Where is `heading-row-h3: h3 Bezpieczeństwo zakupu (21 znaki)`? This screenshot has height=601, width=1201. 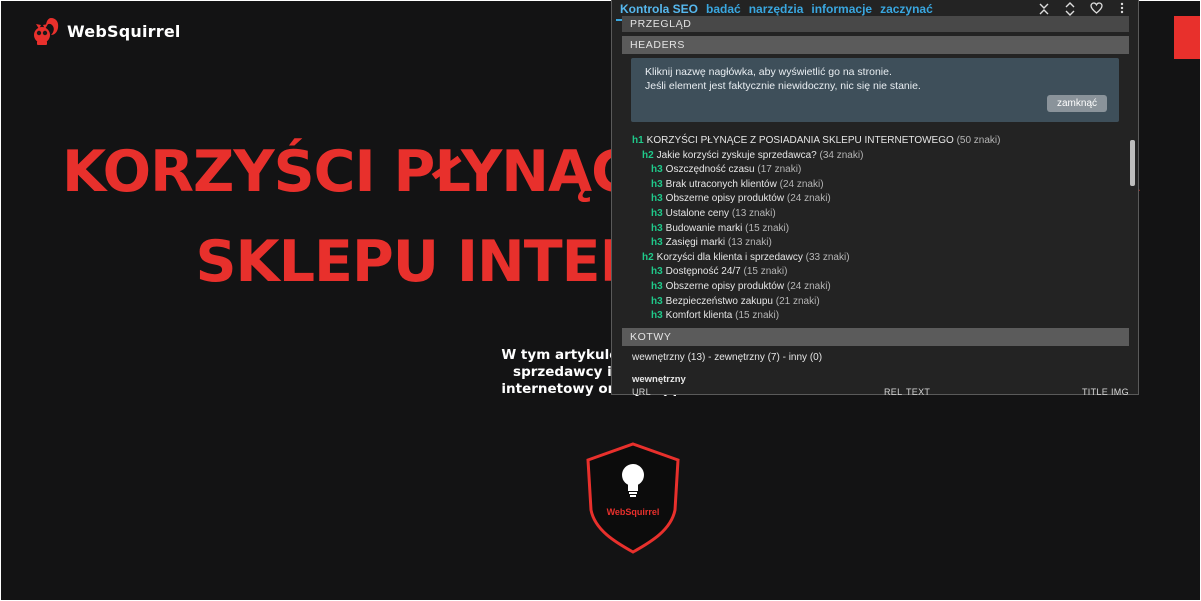 heading-row-h3: h3 Bezpieczeństwo zakupu (21 znaki) is located at coordinates (875, 302).